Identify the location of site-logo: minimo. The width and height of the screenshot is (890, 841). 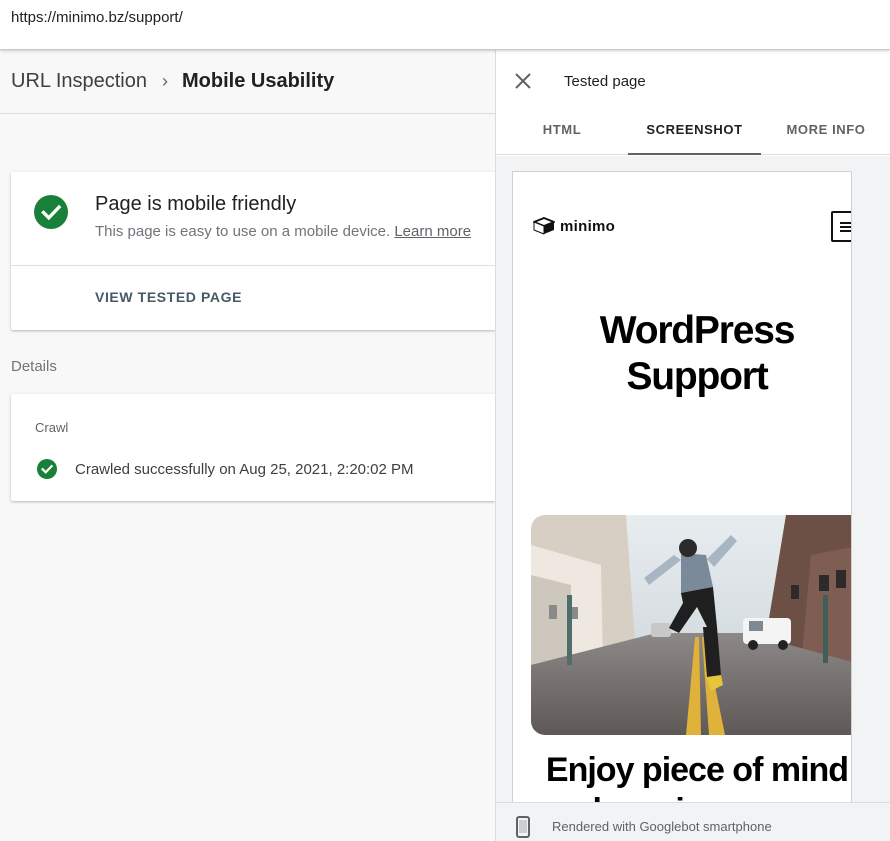
(573, 226).